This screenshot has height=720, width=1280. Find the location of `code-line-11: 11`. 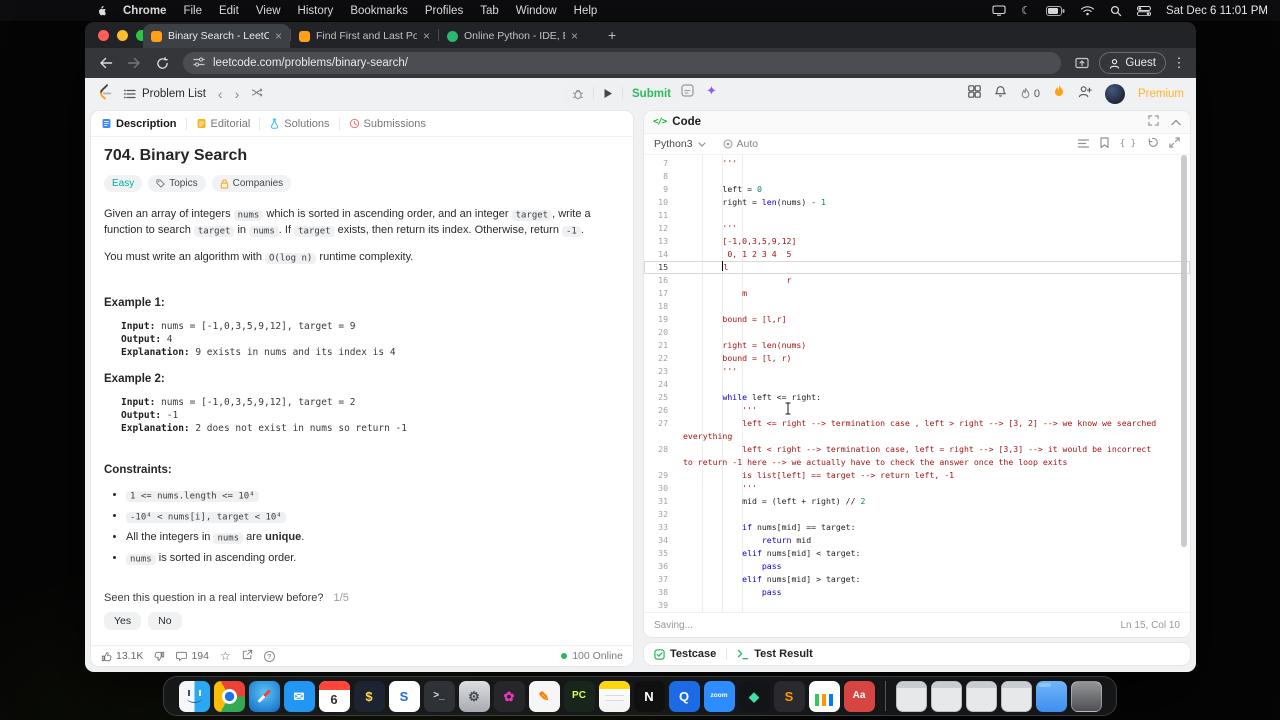

code-line-11: 11 is located at coordinates (917, 215).